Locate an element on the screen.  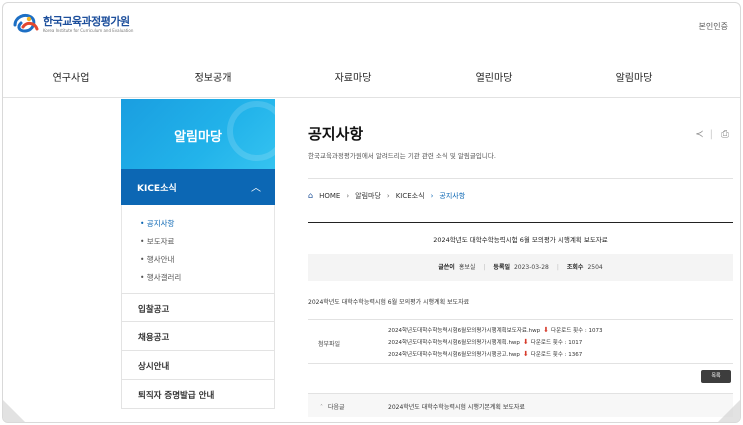
gnb-item-research: 연구사업 is located at coordinates (71, 76).